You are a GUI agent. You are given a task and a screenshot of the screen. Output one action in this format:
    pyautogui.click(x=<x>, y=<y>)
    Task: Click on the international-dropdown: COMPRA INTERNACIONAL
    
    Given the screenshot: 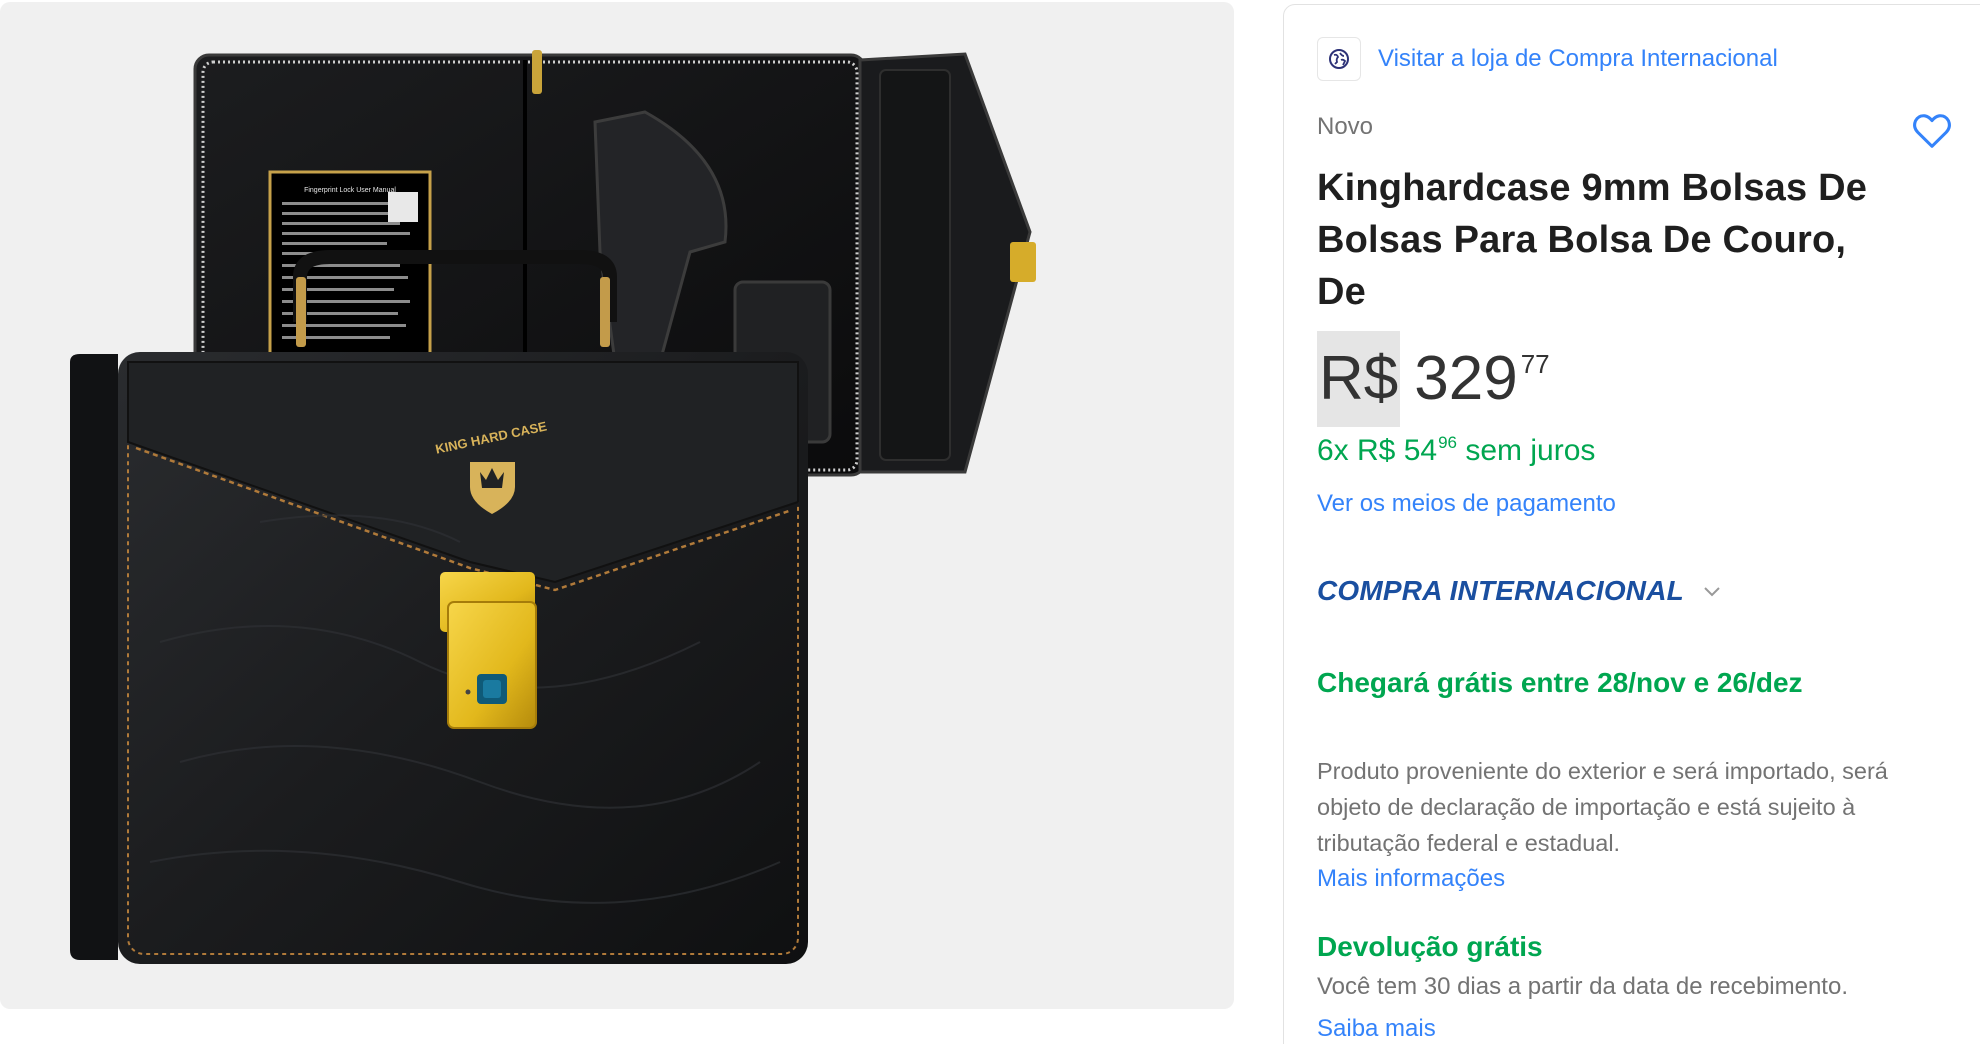 What is the action you would take?
    pyautogui.click(x=1519, y=591)
    